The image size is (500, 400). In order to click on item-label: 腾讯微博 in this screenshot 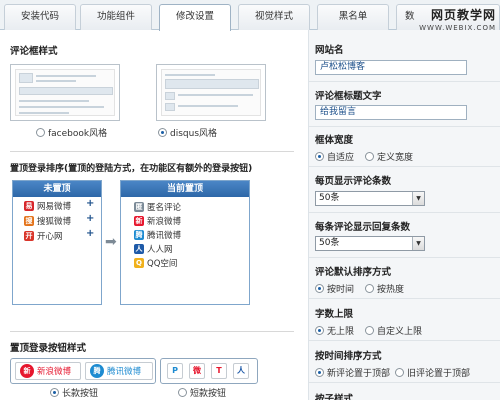, I will do `click(164, 236)`.